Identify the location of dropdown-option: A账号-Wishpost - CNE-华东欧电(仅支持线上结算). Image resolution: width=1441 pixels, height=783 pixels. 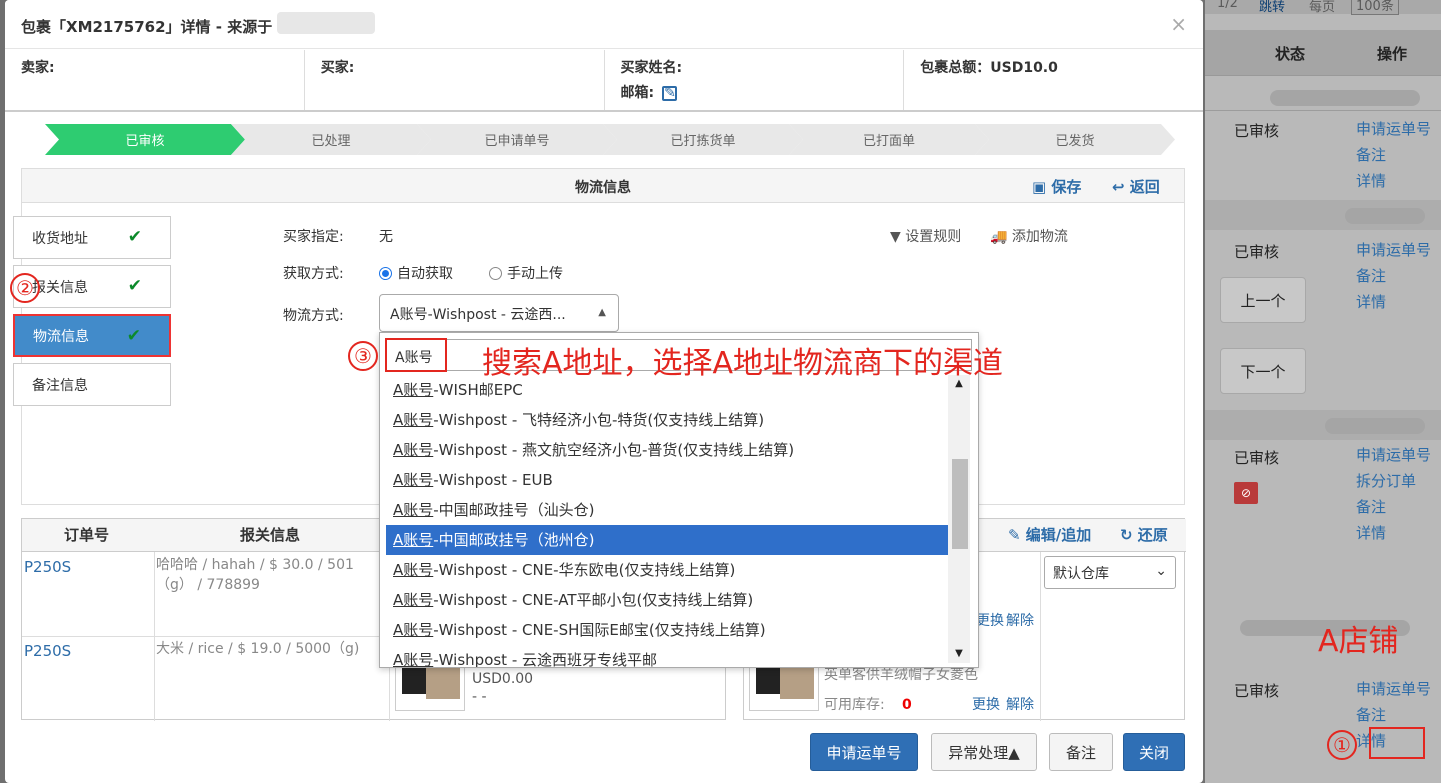
(667, 570).